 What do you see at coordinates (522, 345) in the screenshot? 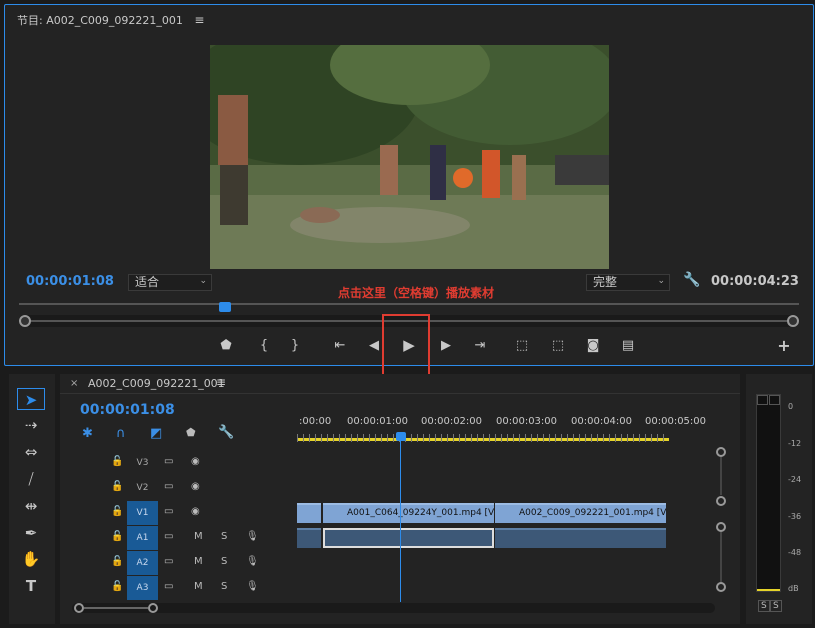
I see `lift-icon: ⬚` at bounding box center [522, 345].